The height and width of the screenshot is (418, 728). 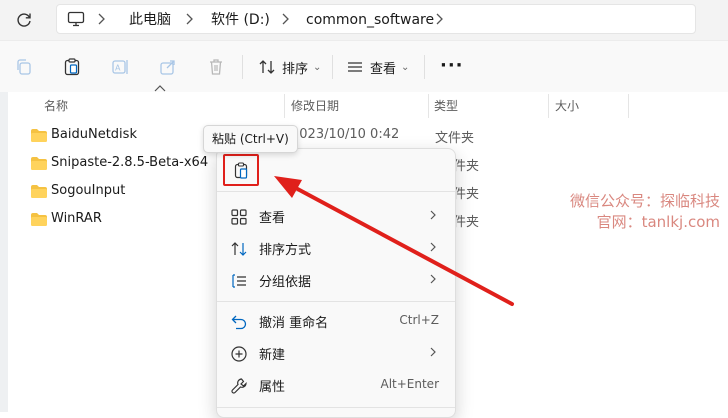 I want to click on menu-item-label: 撤消 重命名, so click(x=294, y=323).